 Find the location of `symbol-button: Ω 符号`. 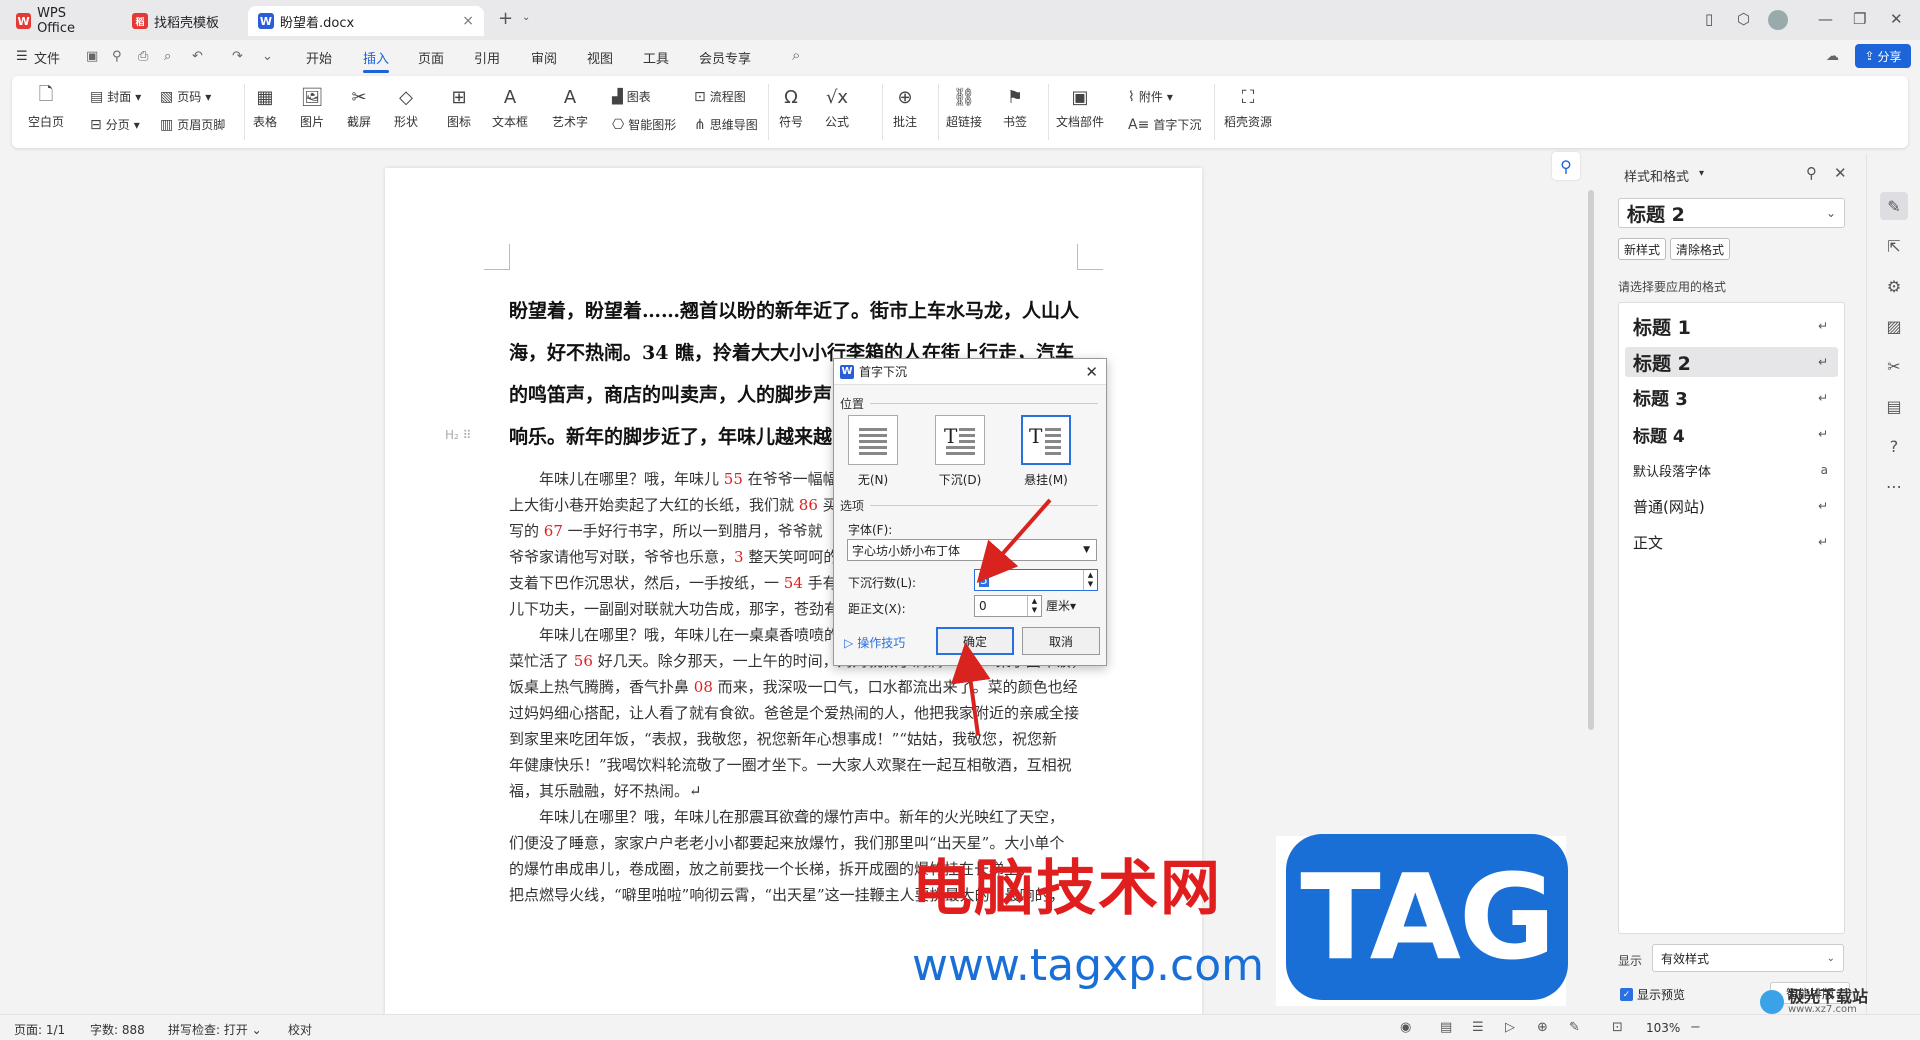

symbol-button: Ω 符号 is located at coordinates (791, 107).